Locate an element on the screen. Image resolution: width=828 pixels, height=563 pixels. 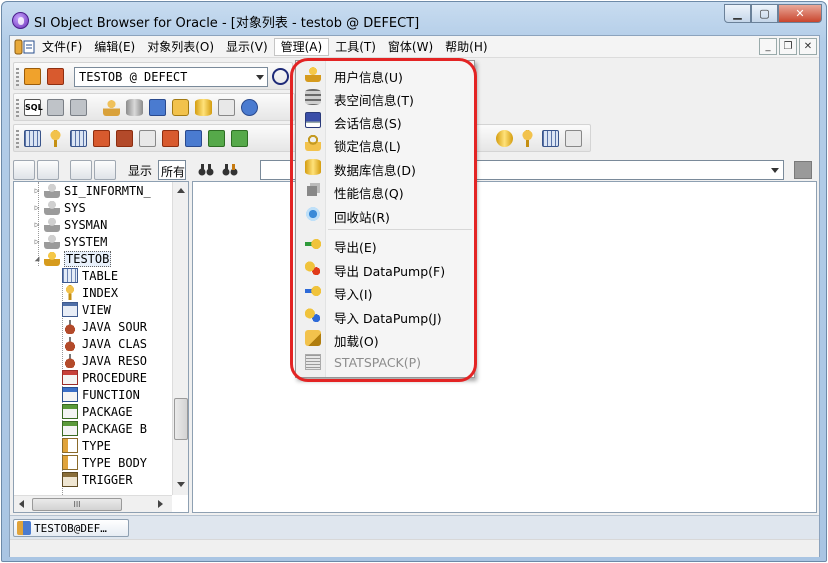
info-icon is located at coordinates (573, 138).